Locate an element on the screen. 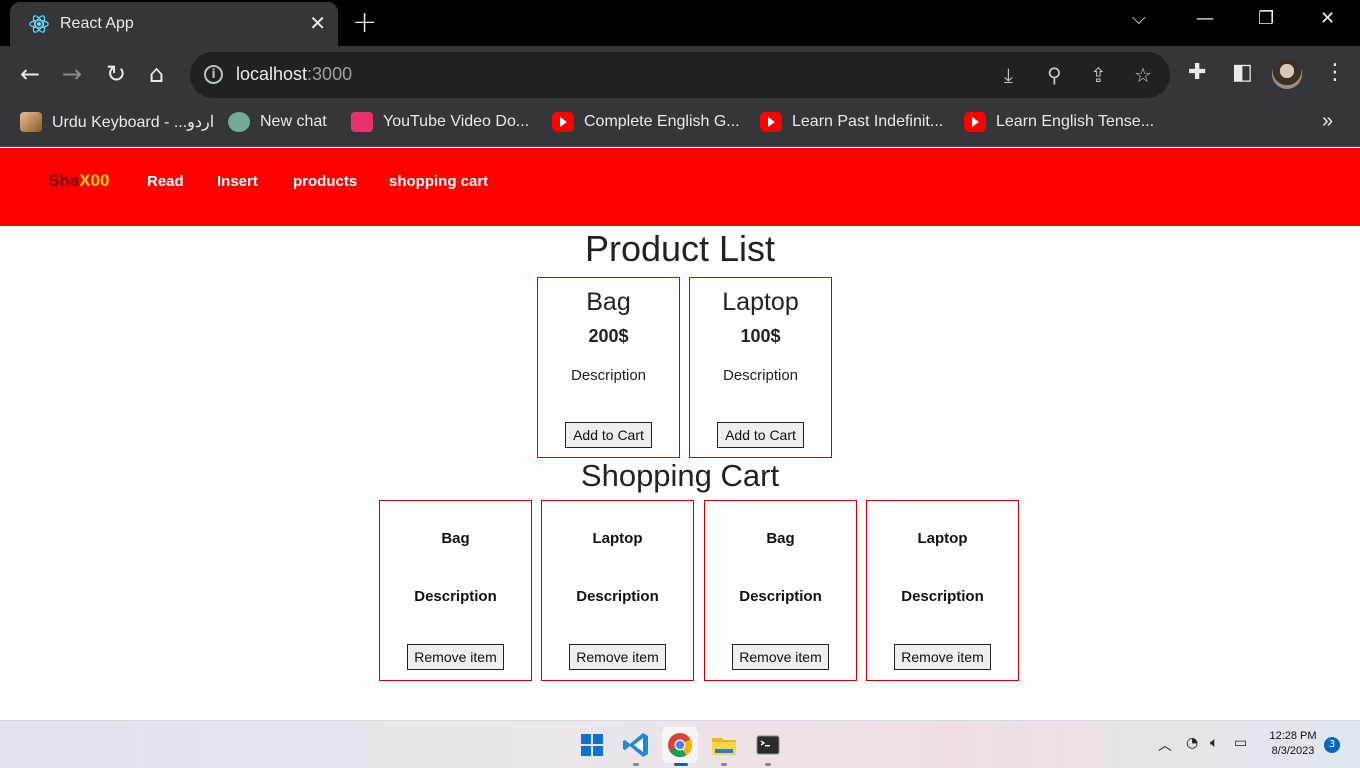  install-app-icon: ⤓ is located at coordinates (1008, 75).